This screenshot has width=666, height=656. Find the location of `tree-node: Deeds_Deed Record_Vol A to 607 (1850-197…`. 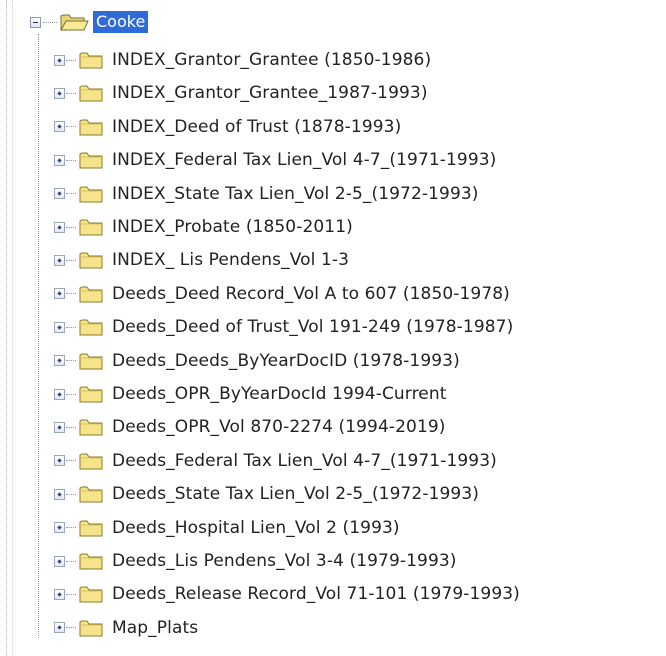

tree-node: Deeds_Deed Record_Vol A to 607 (1850-197… is located at coordinates (282, 294).